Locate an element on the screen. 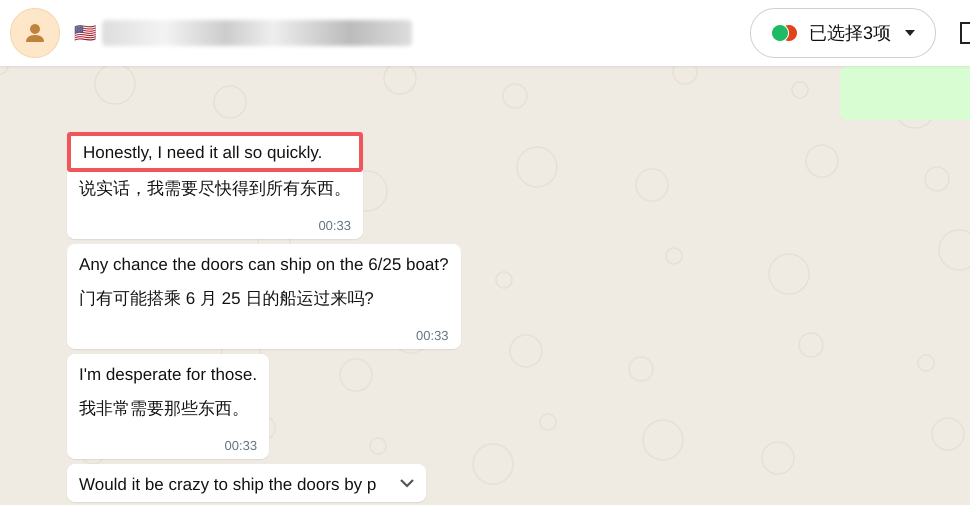  flag-emoji: 🇺🇸 is located at coordinates (85, 33).